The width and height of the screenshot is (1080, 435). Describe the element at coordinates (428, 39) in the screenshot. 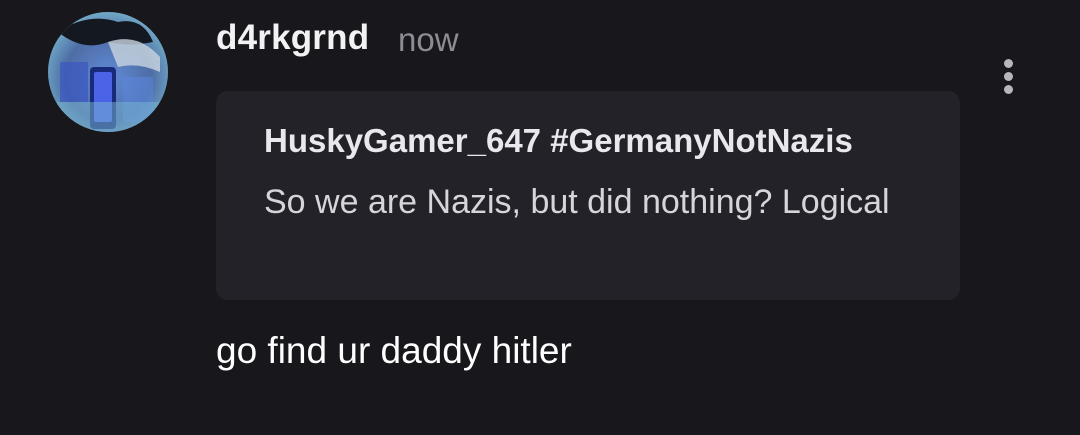

I see `timestamp: now` at that location.